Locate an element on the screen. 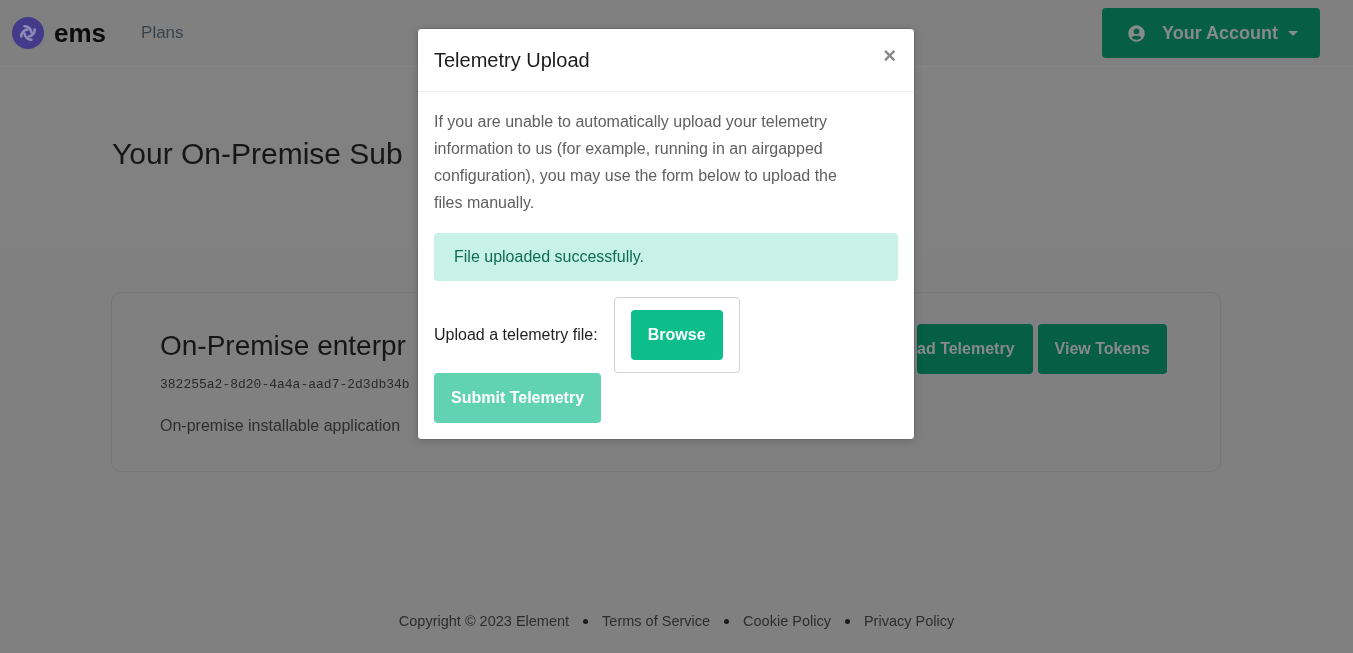 The width and height of the screenshot is (1353, 653). modal-description: If you are unable to automatically upload your telemetry information to us (for example, running in an airgapped configuration), you may use the form below to upload the files manually. is located at coordinates (636, 162).